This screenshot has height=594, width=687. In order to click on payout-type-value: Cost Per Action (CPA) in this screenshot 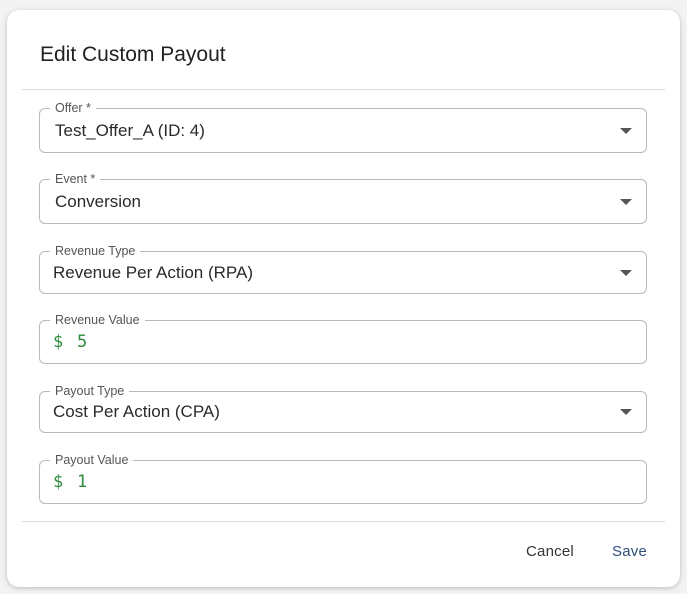, I will do `click(136, 411)`.